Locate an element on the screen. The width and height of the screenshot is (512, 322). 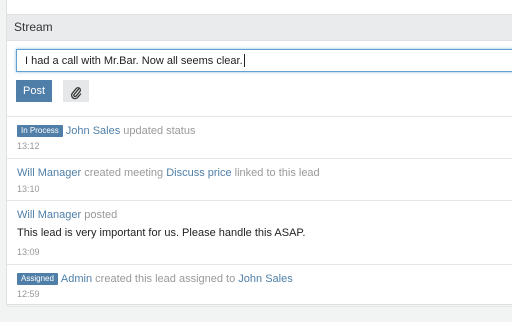
entry-header: Will Manager posted is located at coordinates (67, 215).